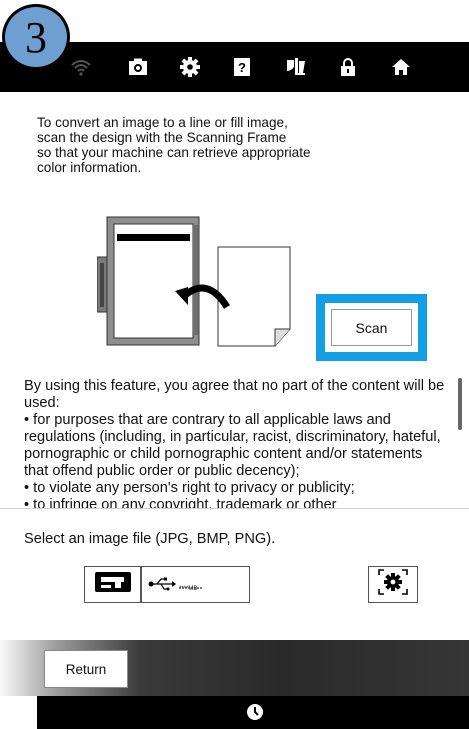 This screenshot has width=469, height=729. I want to click on machine-memory-button, so click(112, 584).